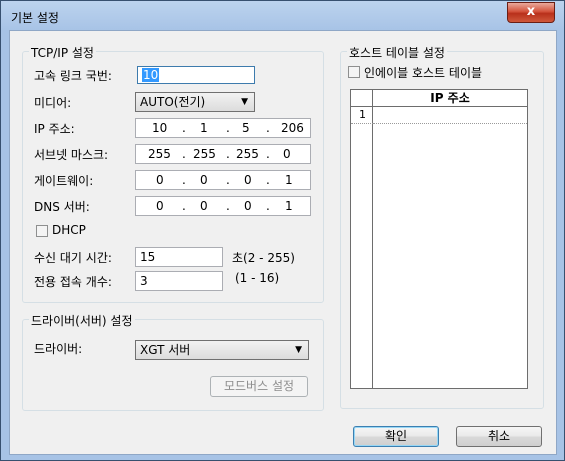  What do you see at coordinates (58, 349) in the screenshot?
I see `driver-label: 드라이버:` at bounding box center [58, 349].